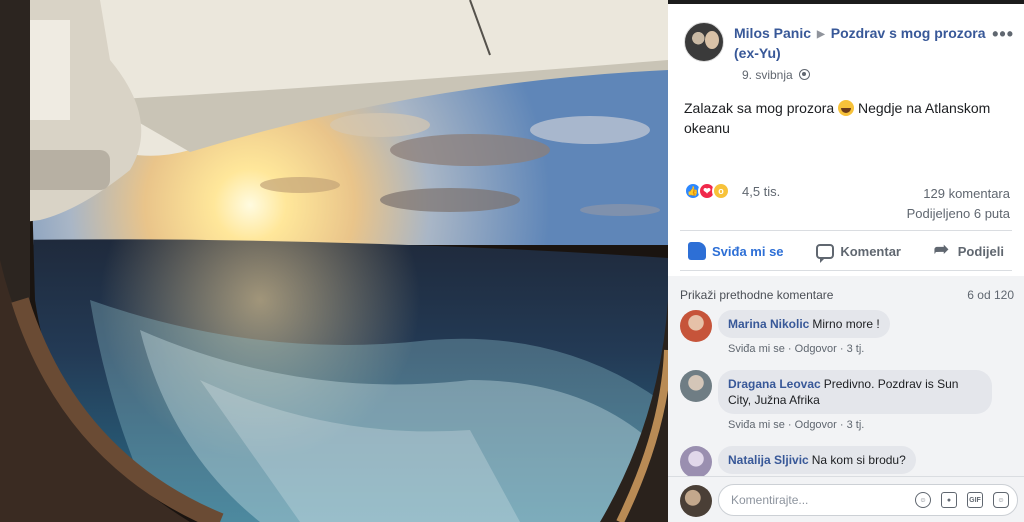 The width and height of the screenshot is (1024, 522). I want to click on comments-count-link: 129 komentara, so click(958, 194).